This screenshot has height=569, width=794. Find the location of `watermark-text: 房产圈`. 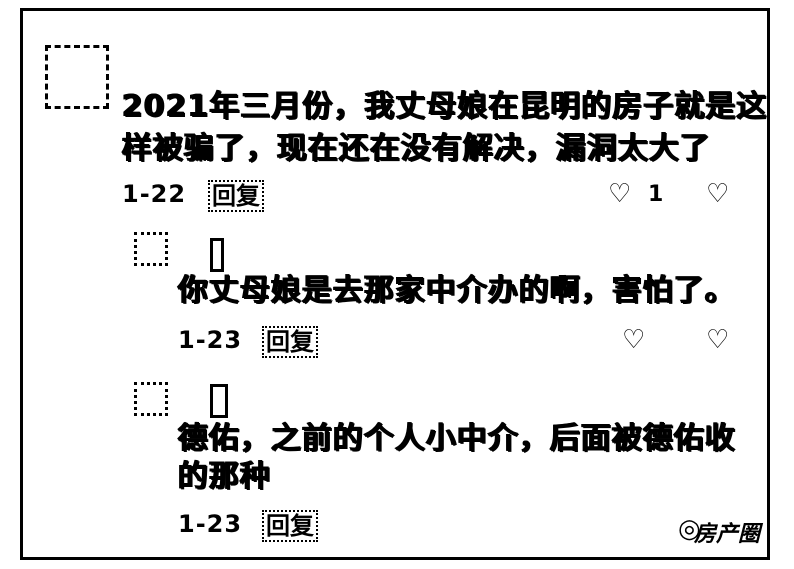

watermark-text: 房产圈 is located at coordinates (726, 534).